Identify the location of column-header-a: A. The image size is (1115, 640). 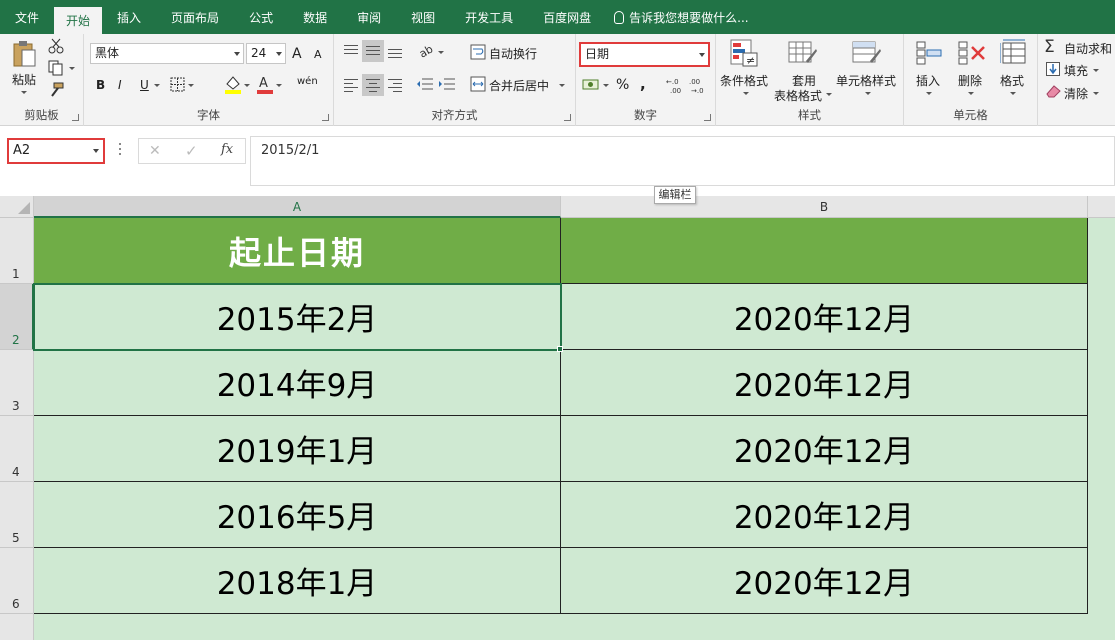
(297, 207).